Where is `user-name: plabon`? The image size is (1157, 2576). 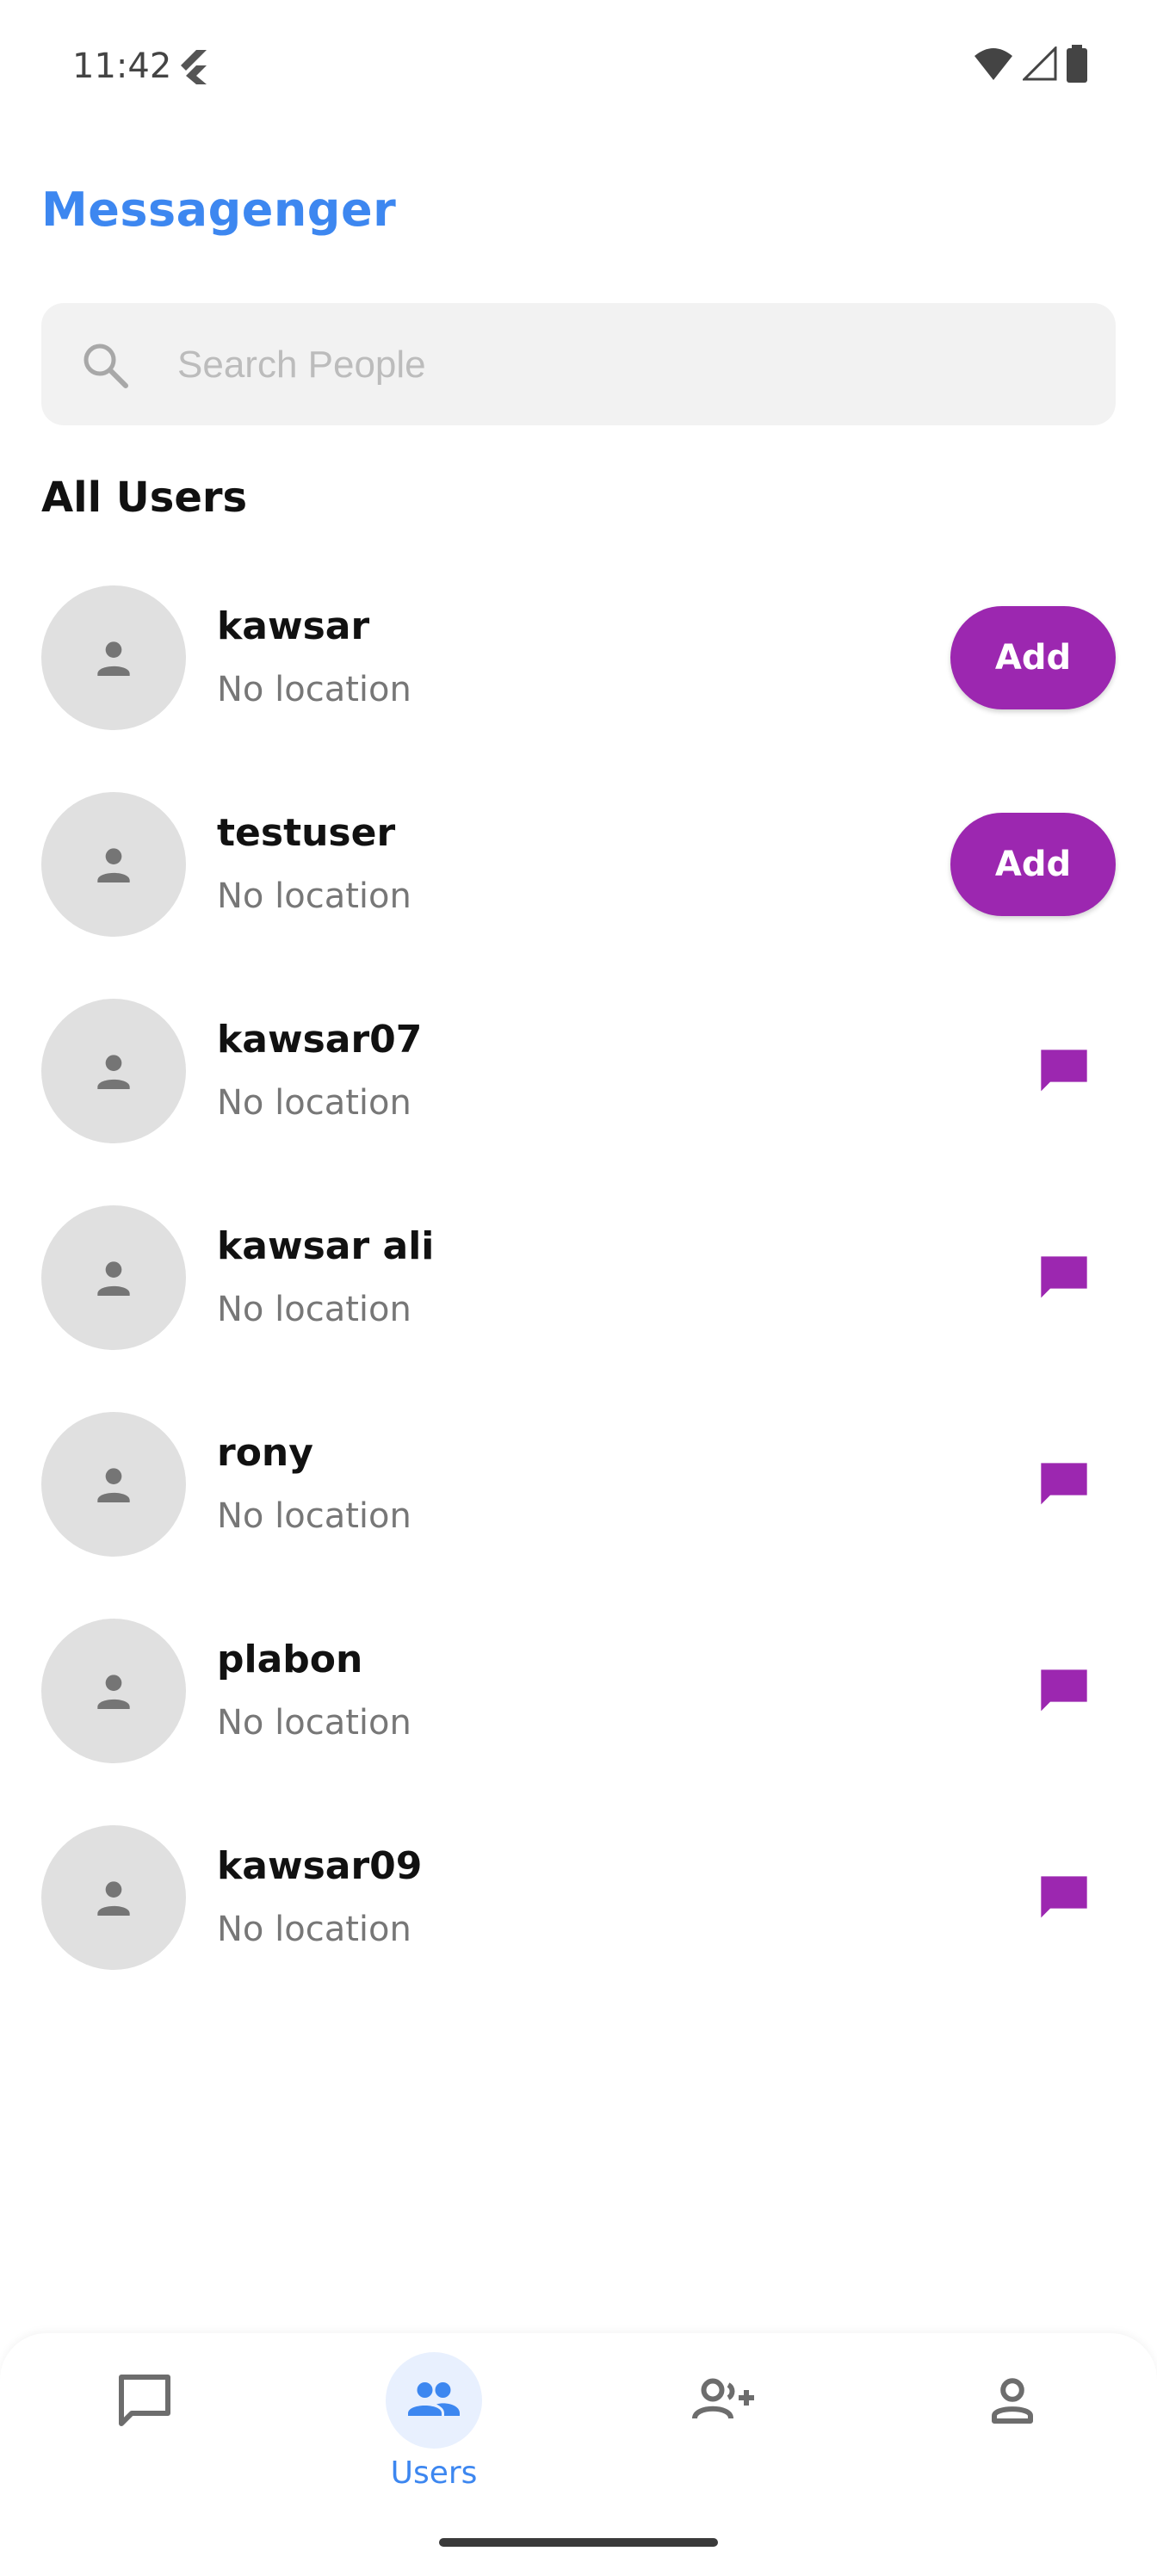 user-name: plabon is located at coordinates (290, 1659).